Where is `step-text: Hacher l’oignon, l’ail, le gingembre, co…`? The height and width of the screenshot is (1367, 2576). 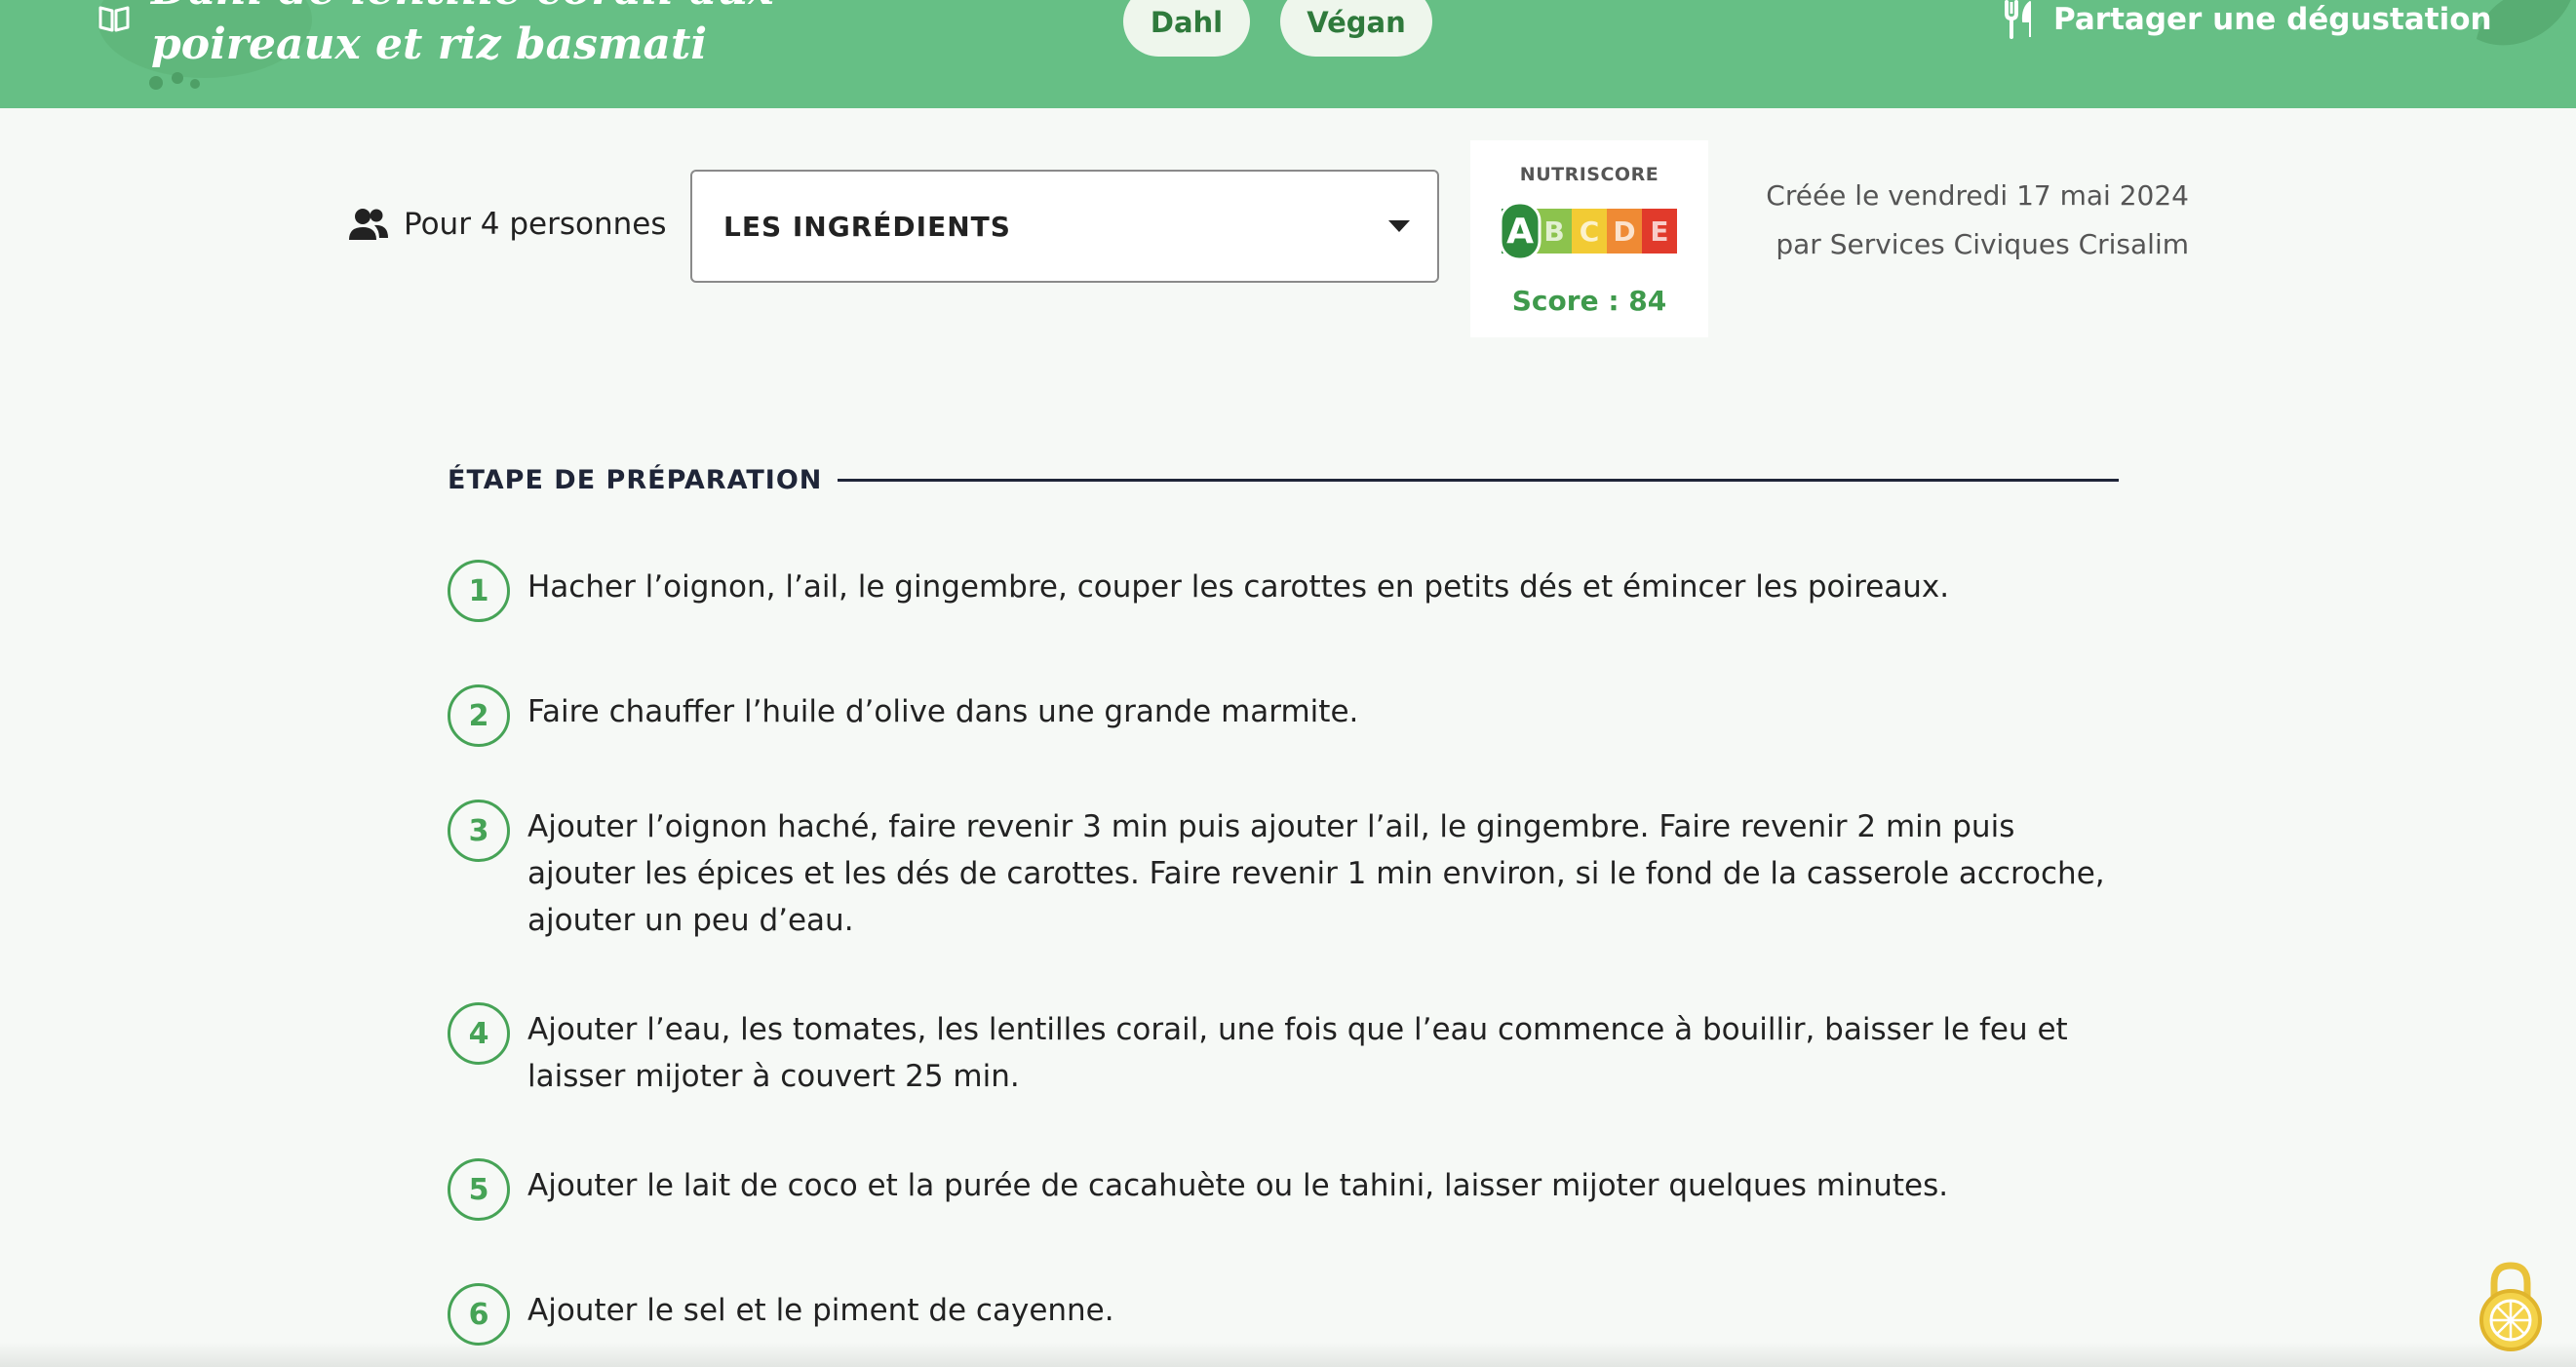
step-text: Hacher l’oignon, l’ail, le gingembre, co… is located at coordinates (1238, 587).